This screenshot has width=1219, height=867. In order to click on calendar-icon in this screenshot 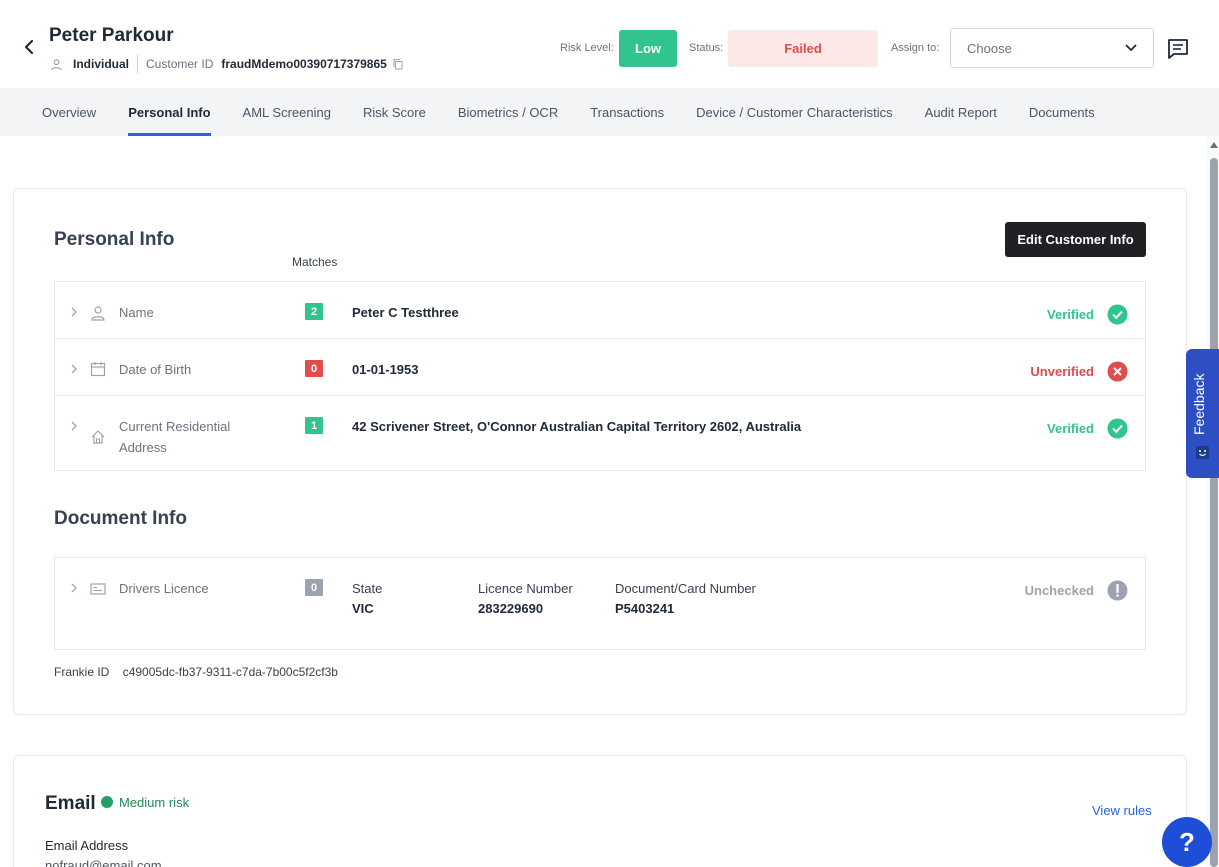, I will do `click(98, 369)`.